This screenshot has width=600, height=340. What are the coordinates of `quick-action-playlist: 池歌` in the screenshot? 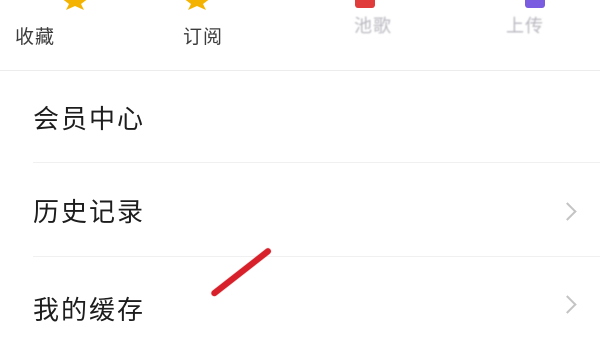 It's located at (375, 33).